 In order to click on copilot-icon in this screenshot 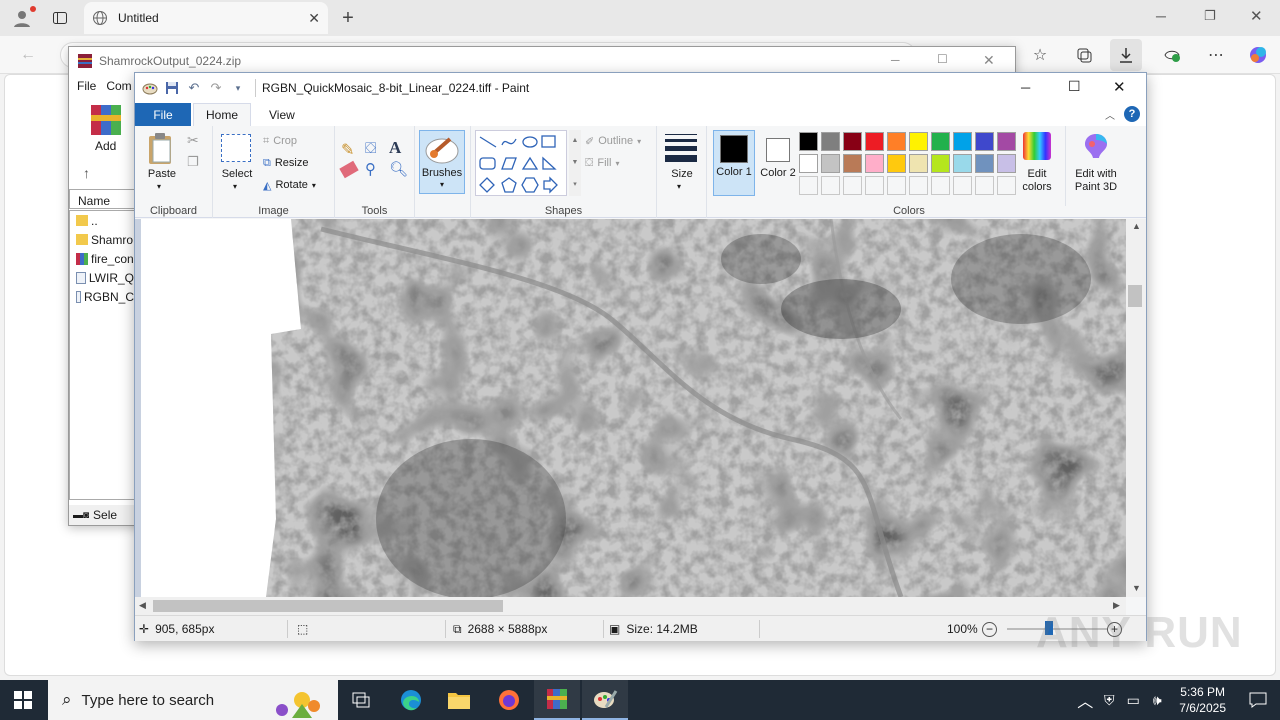, I will do `click(1258, 55)`.